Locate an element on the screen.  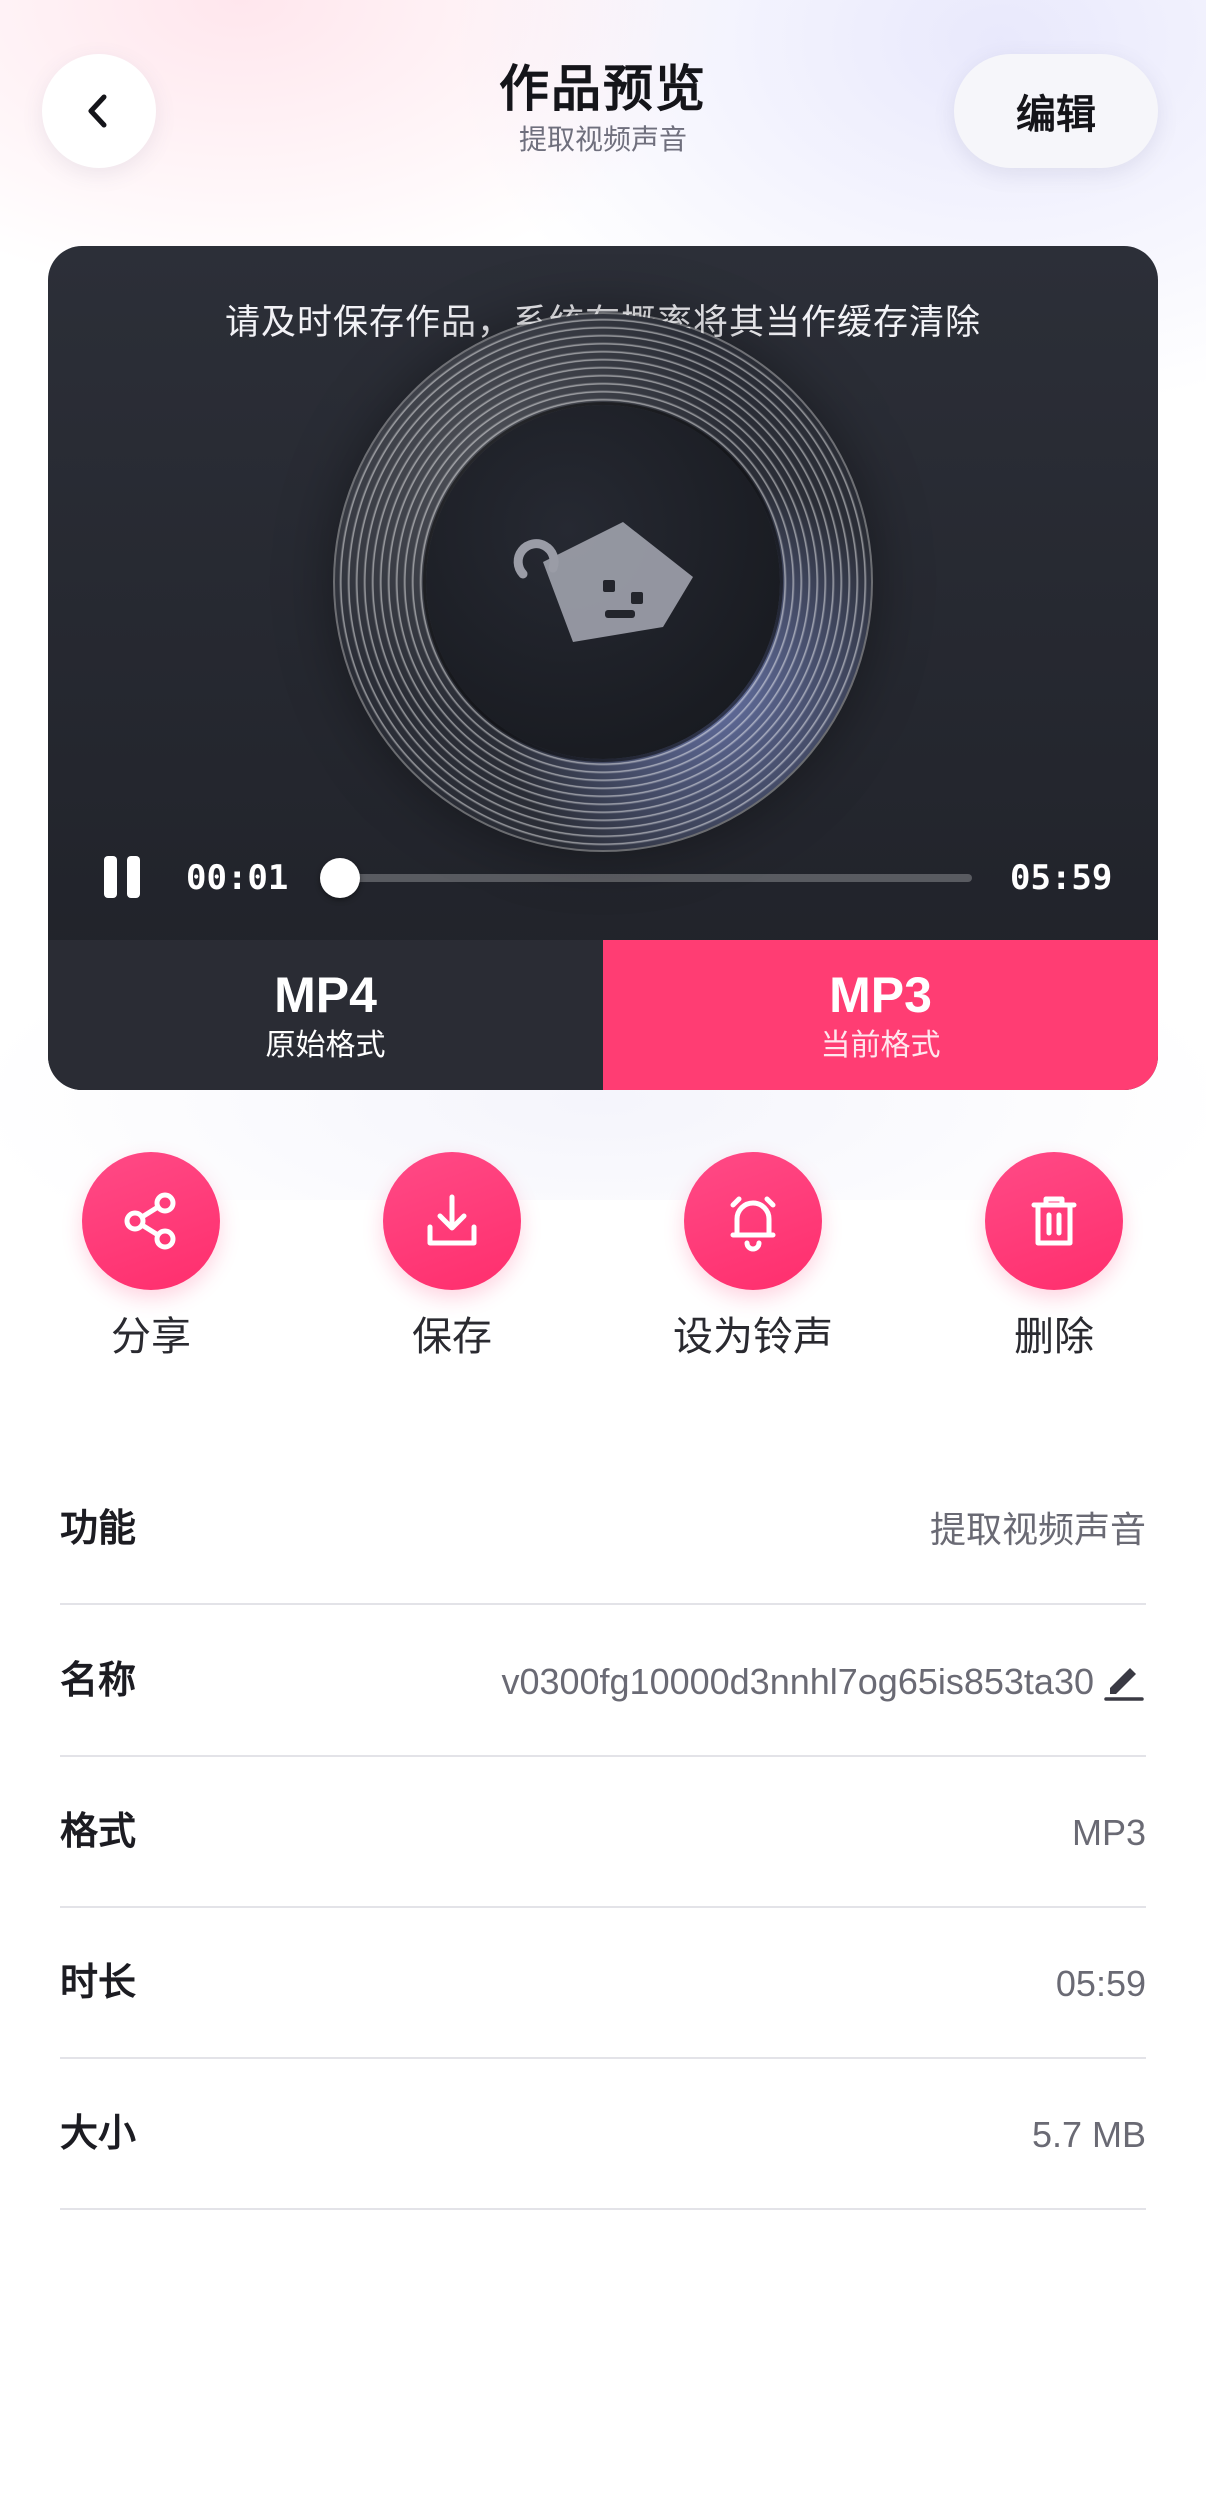
action-label: 保存 is located at coordinates (452, 1337).